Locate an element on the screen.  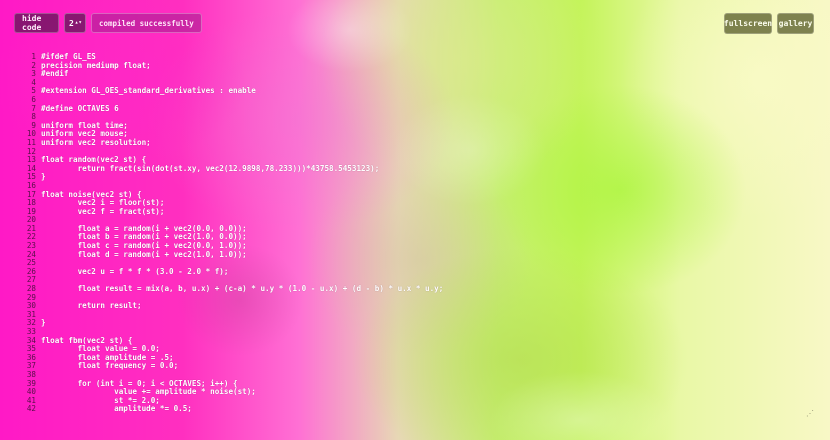
code-line: 30 return result; is located at coordinates (232, 306).